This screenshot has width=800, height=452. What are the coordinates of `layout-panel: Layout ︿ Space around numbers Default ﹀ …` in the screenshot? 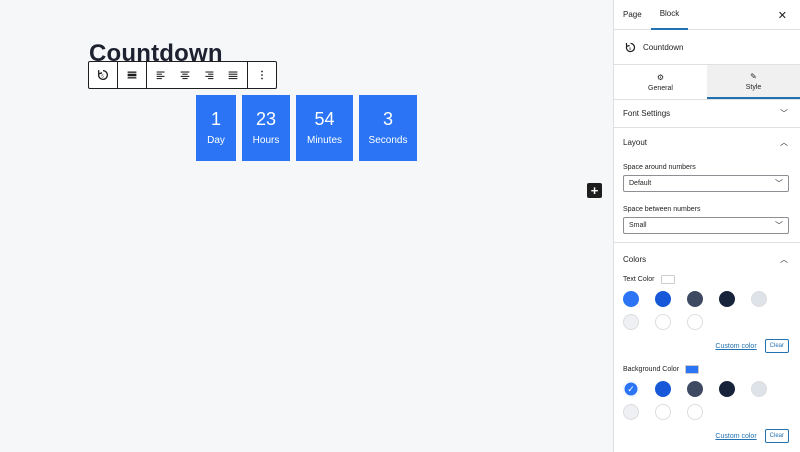 It's located at (707, 185).